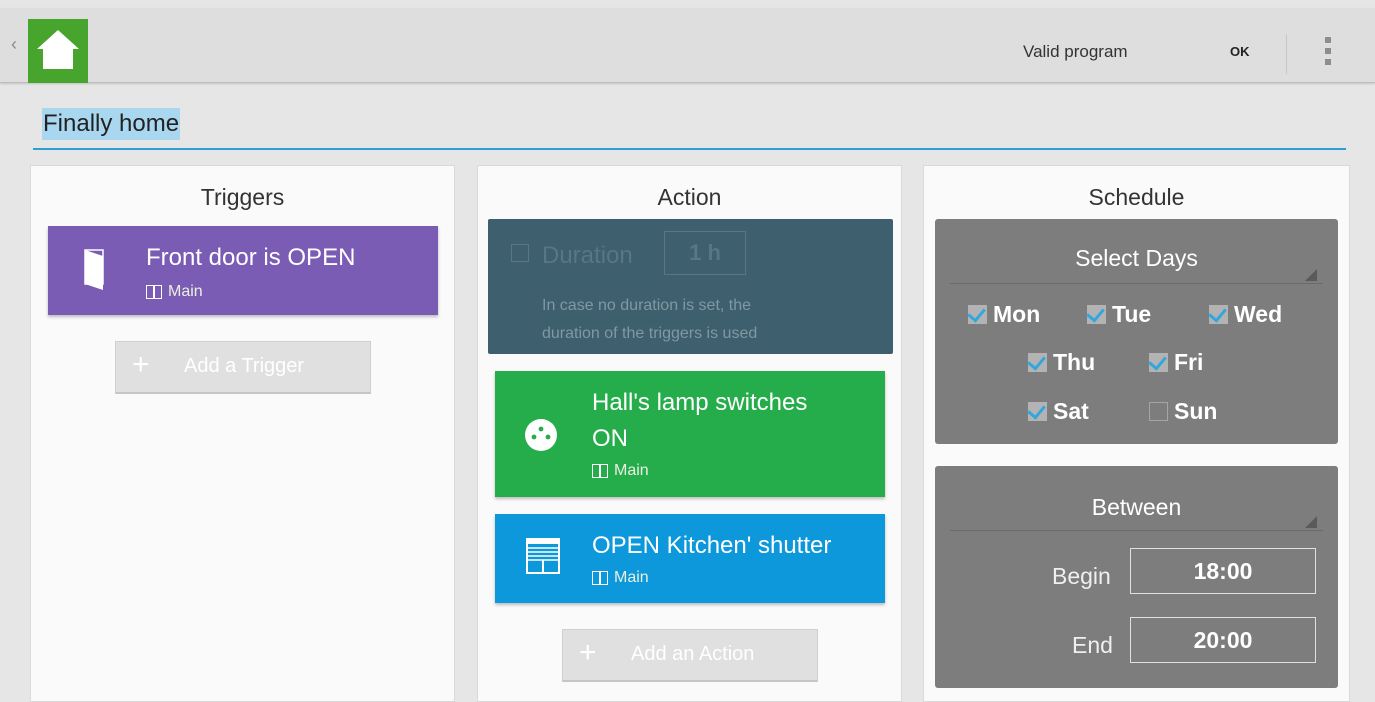 The height and width of the screenshot is (702, 1375). I want to click on day-sun: Sun, so click(1183, 411).